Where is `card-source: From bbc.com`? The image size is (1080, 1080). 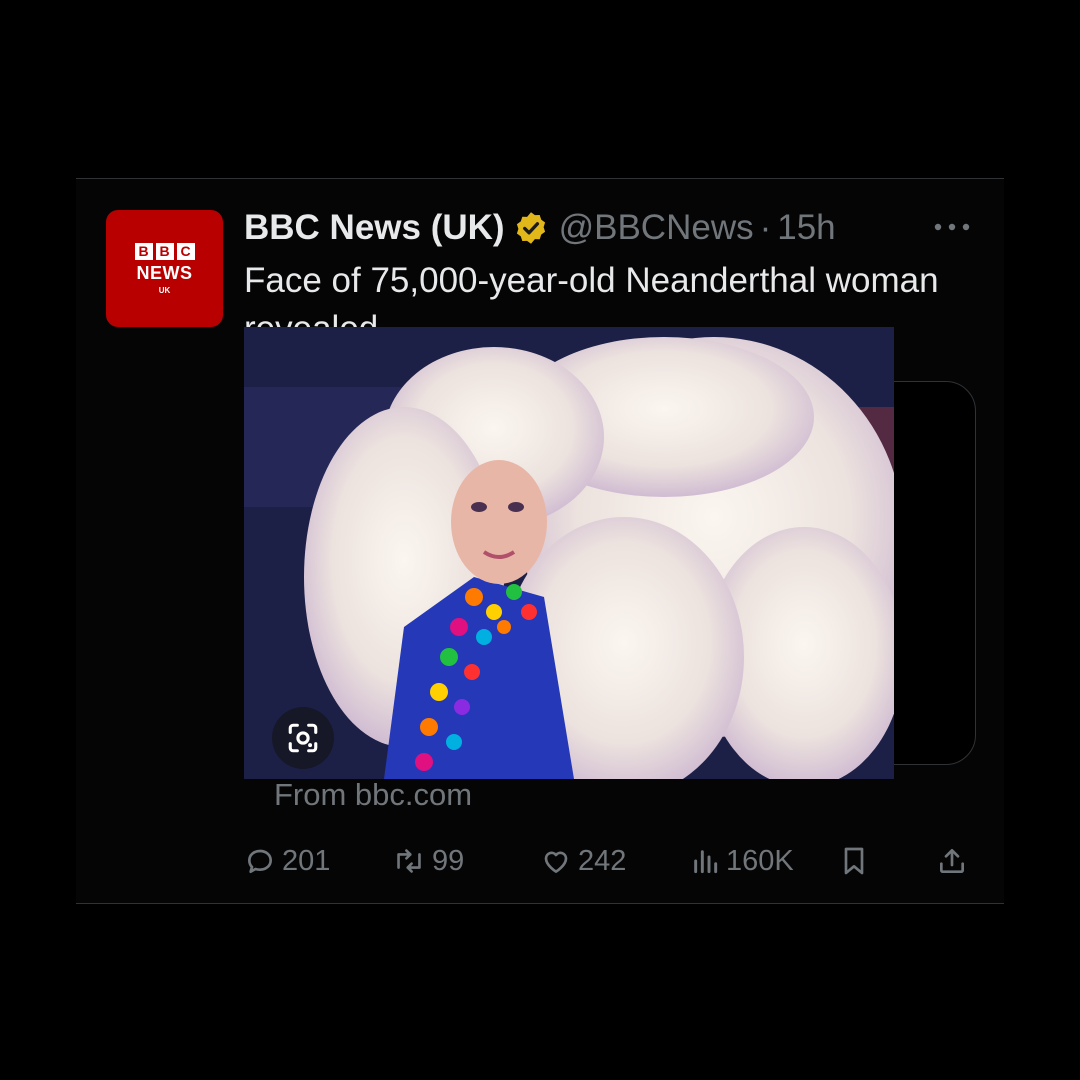 card-source: From bbc.com is located at coordinates (373, 795).